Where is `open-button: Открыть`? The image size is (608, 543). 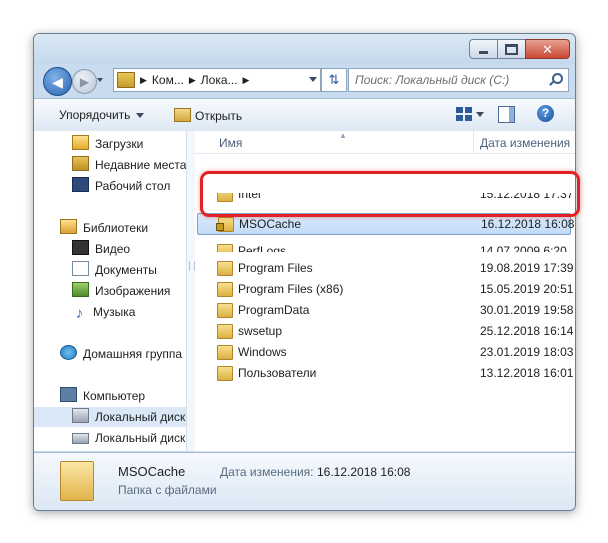
open-button: Открыть is located at coordinates (208, 115).